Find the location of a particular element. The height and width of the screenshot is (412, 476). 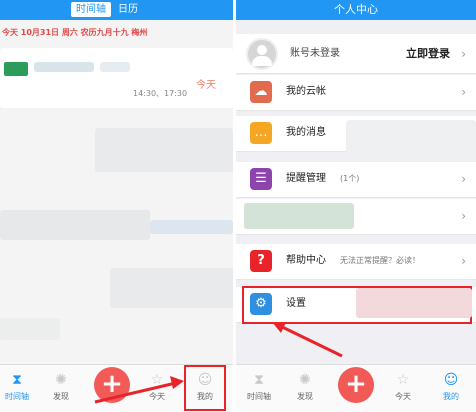

account-status: 账号未登录 is located at coordinates (315, 53).